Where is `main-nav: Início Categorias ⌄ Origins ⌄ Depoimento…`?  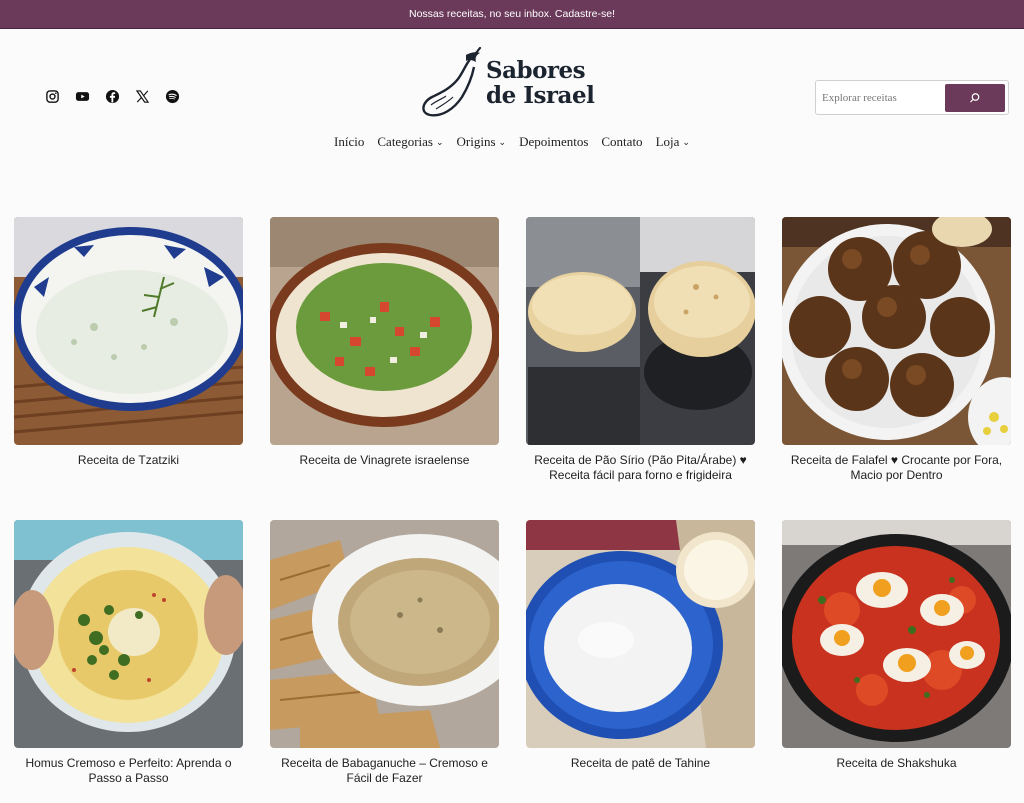
main-nav: Início Categorias ⌄ Origins ⌄ Depoimento… is located at coordinates (512, 142).